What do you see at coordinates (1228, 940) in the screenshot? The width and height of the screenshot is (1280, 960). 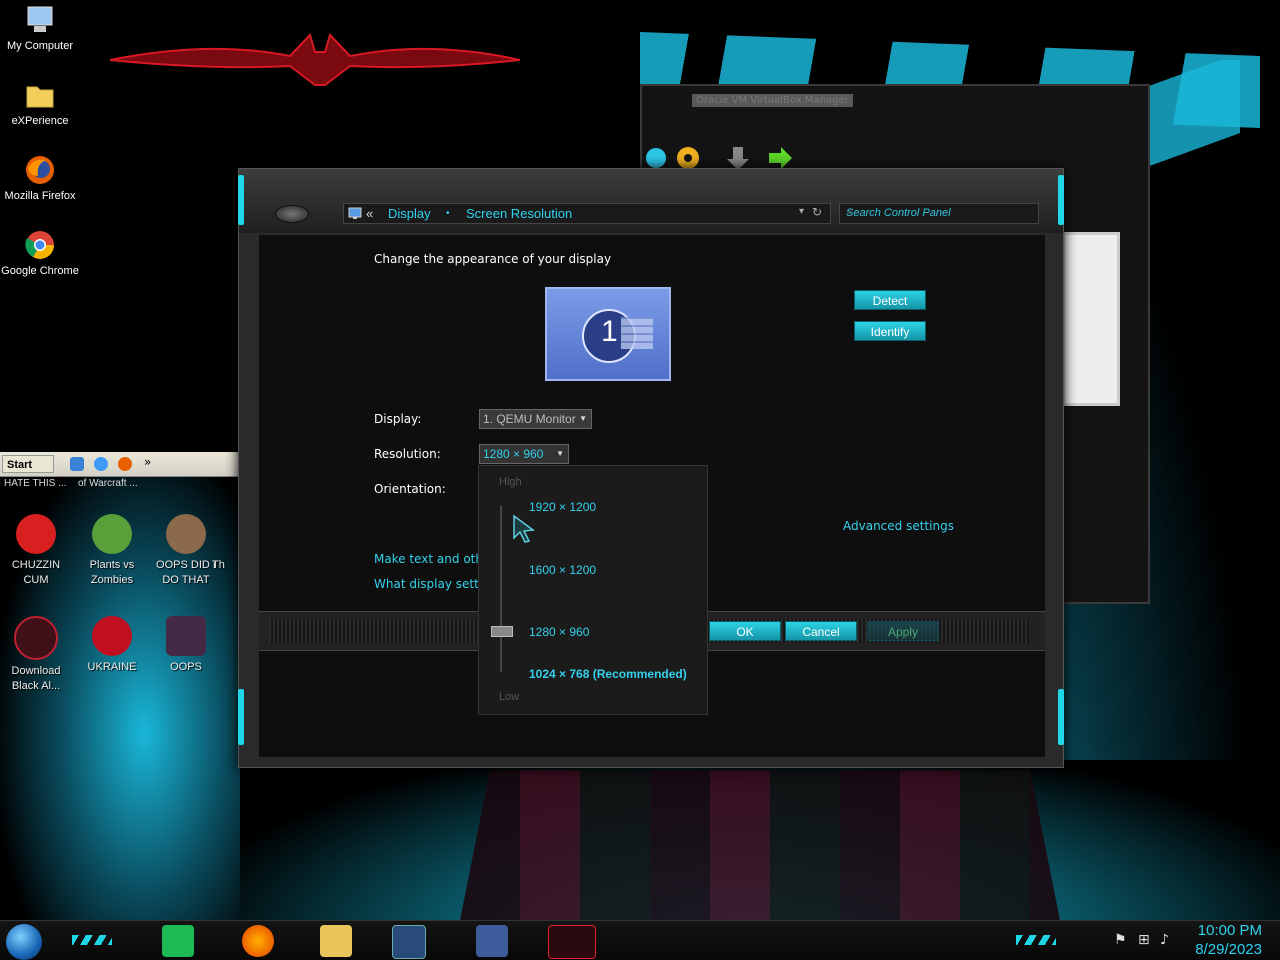 I see `system-clock: 10:00 PM 8/29/2023` at bounding box center [1228, 940].